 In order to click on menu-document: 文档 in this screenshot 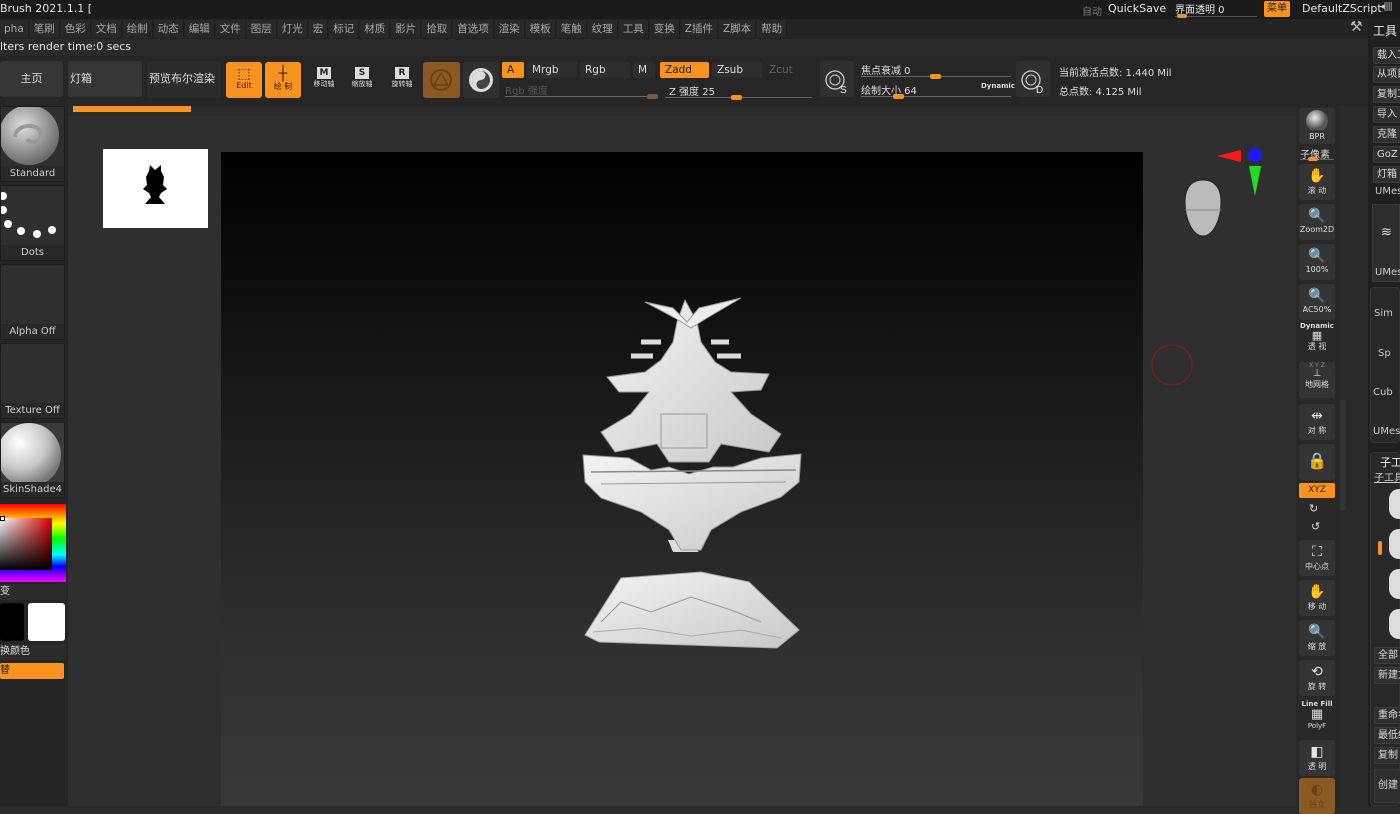, I will do `click(106, 29)`.